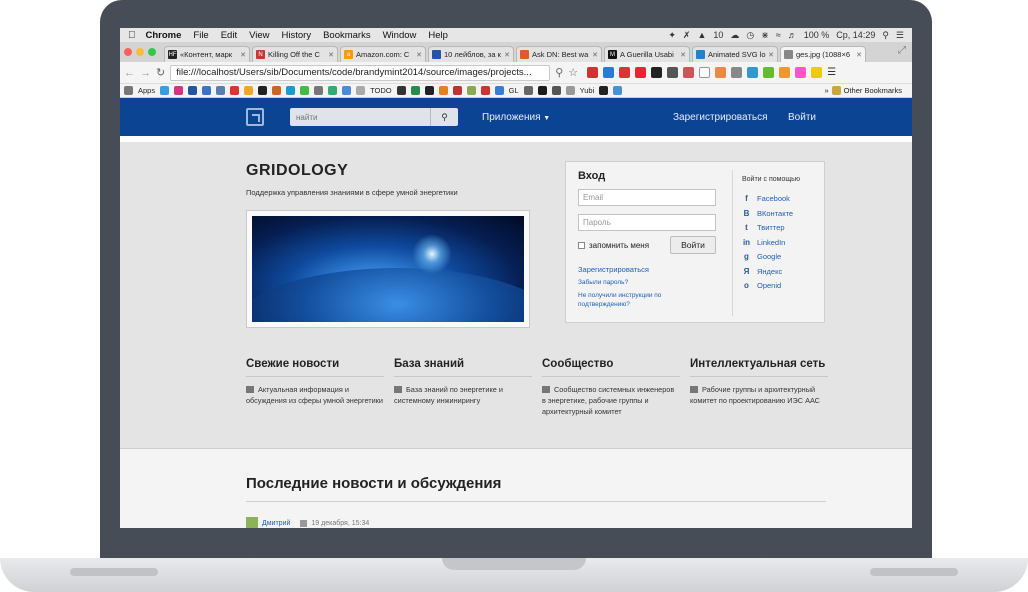 The width and height of the screenshot is (1028, 592). Describe the element at coordinates (207, 54) in the screenshot. I see `browser-tab: HF «Контент, марк ✕` at that location.